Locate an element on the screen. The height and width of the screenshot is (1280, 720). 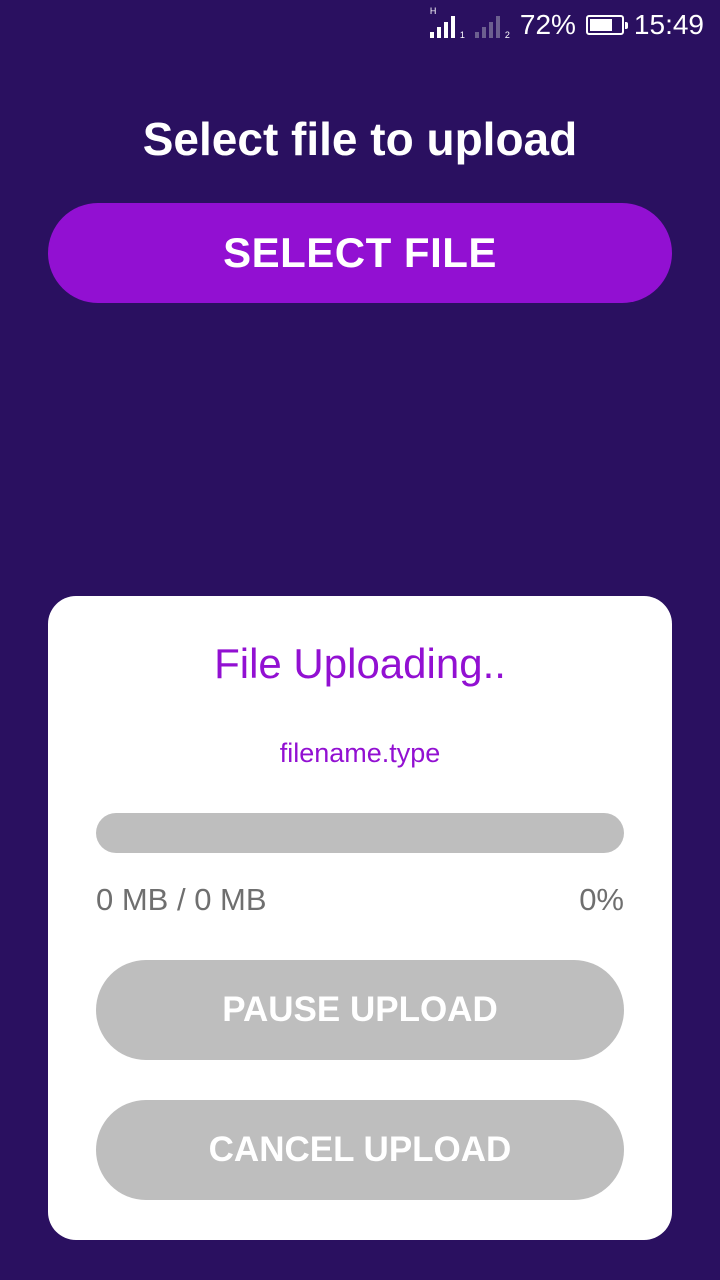
sim1-index: 1 is located at coordinates (462, 35).